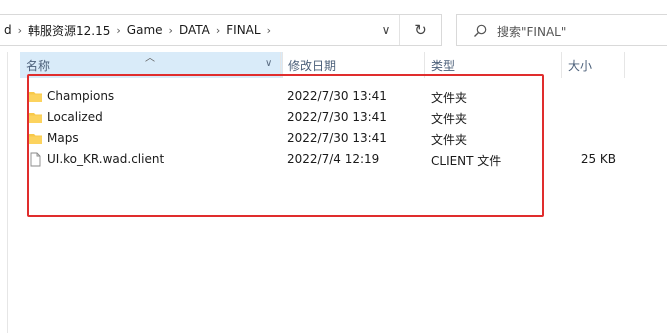 The width and height of the screenshot is (667, 333). Describe the element at coordinates (333, 159) in the screenshot. I see `file-date: 2022/7/4 12:19` at that location.